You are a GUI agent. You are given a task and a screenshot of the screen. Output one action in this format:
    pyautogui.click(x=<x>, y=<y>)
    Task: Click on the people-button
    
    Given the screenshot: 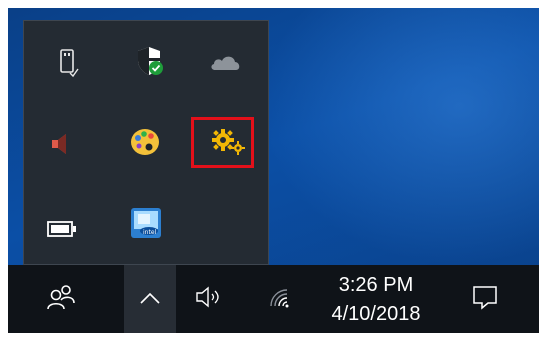 What is the action you would take?
    pyautogui.click(x=61, y=299)
    